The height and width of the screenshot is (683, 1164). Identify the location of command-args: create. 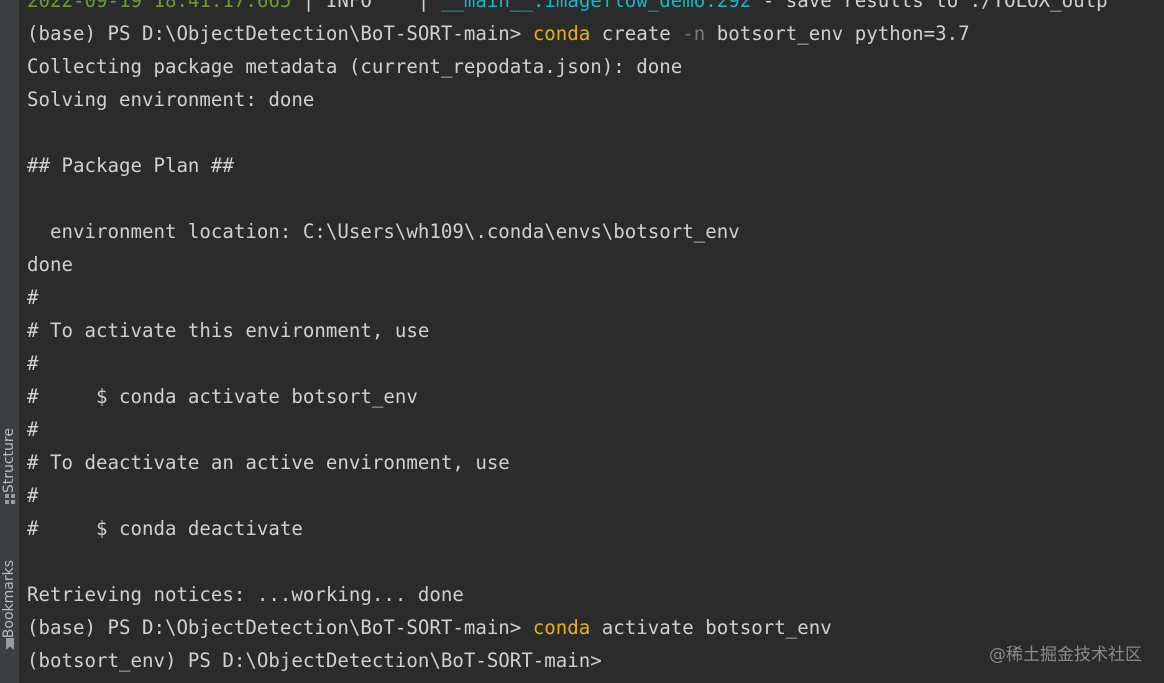
(636, 33).